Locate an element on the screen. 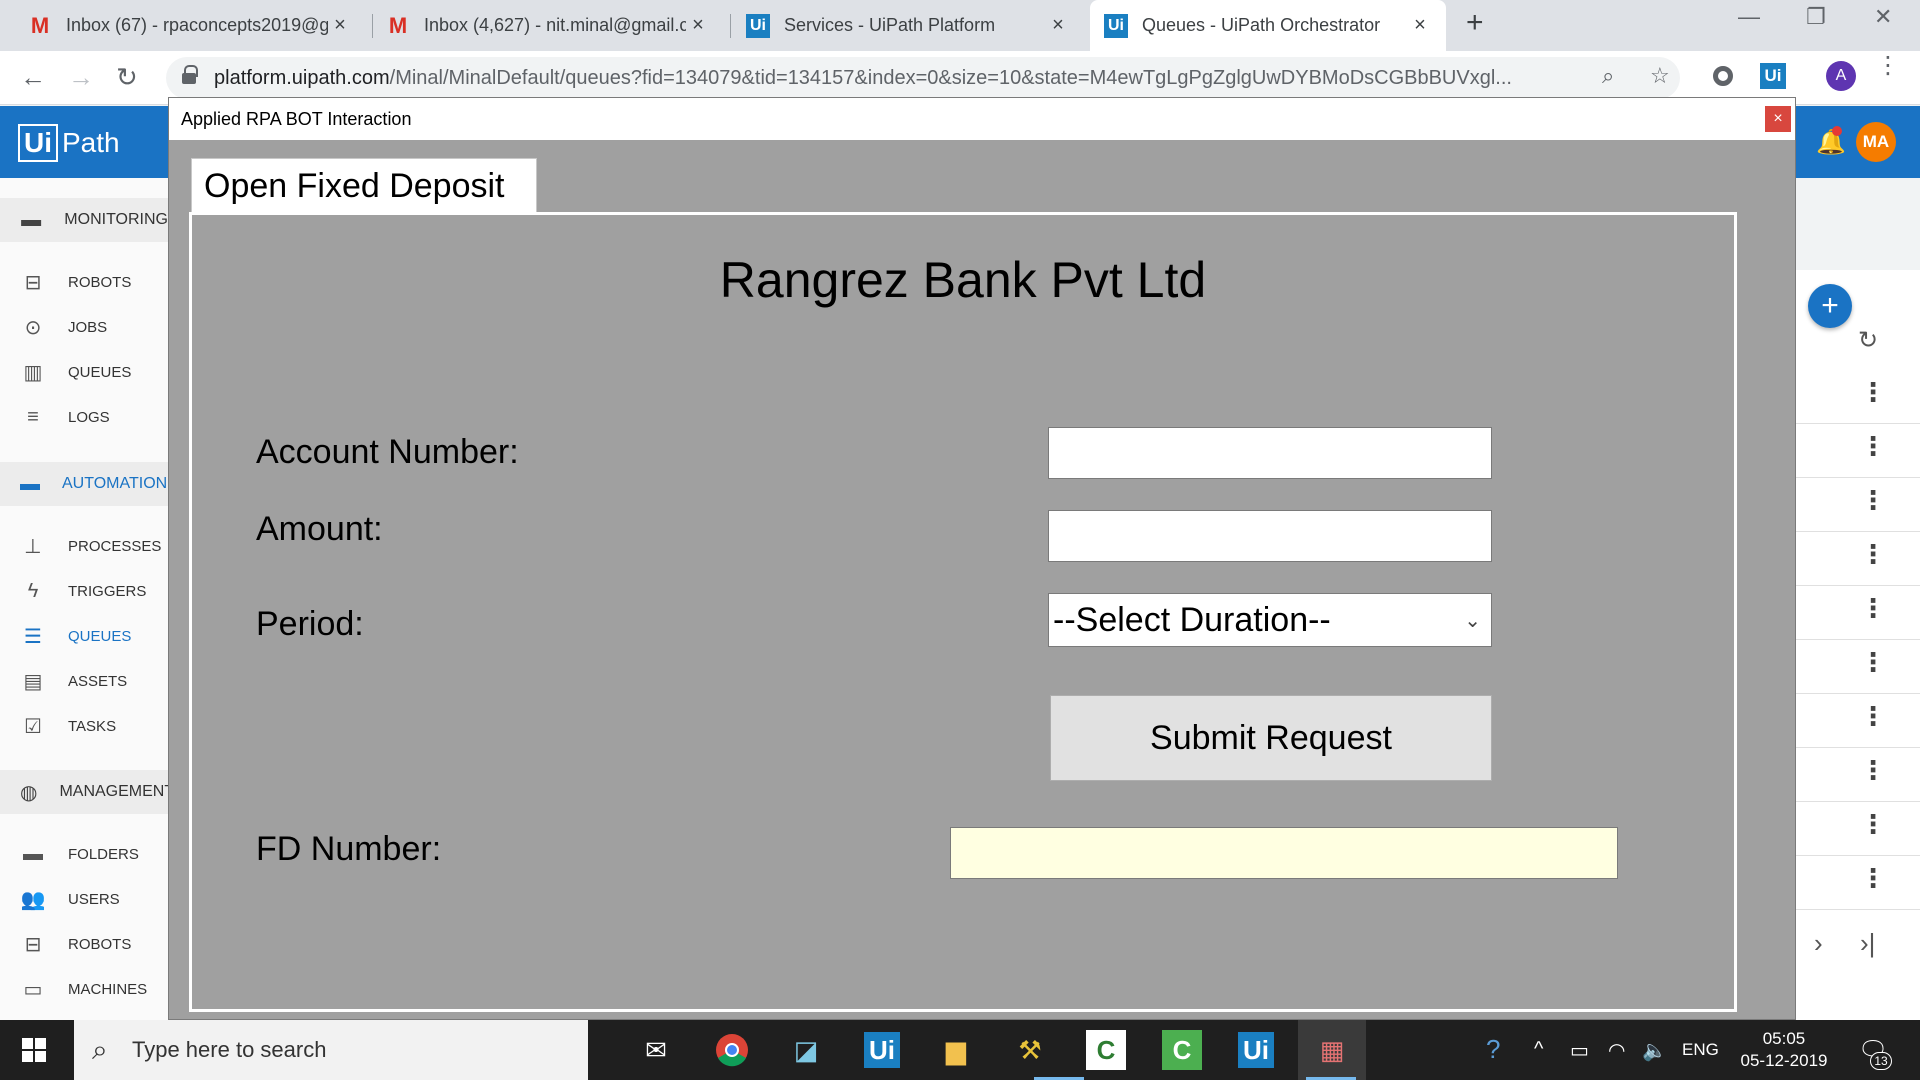 This screenshot has height=1080, width=1920. language-indicator: ENG is located at coordinates (1700, 1050).